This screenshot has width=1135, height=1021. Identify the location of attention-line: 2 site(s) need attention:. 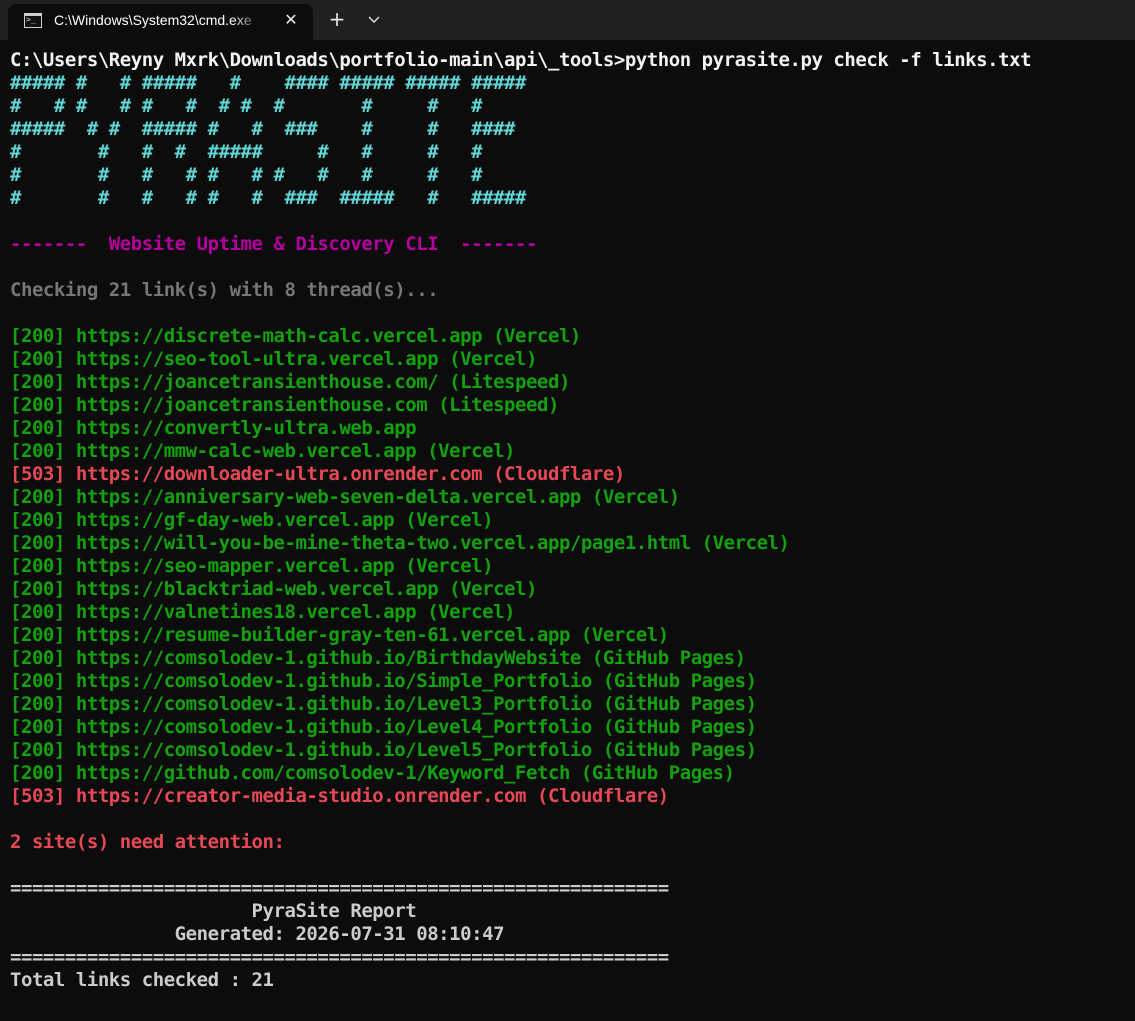
(147, 842).